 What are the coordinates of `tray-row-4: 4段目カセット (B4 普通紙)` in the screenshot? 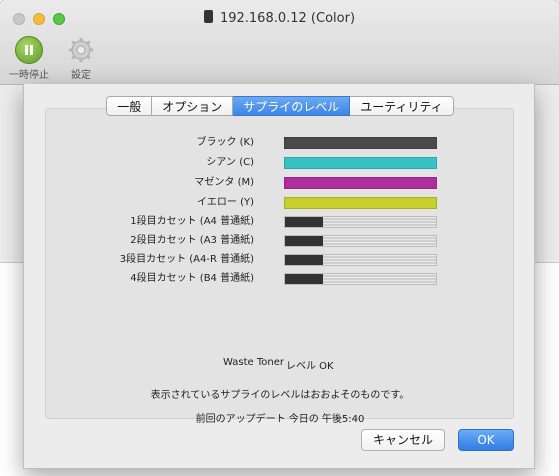 It's located at (280, 279).